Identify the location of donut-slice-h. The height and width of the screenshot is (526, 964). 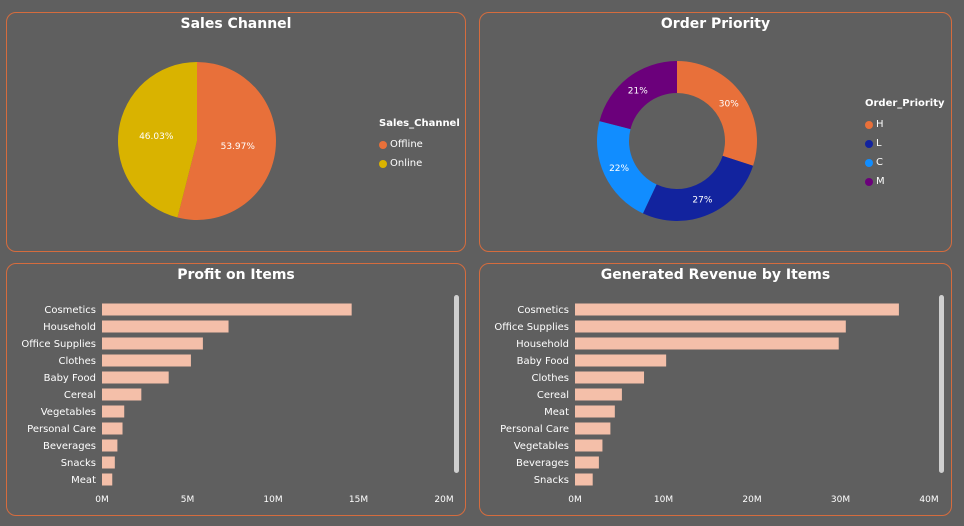
(717, 113).